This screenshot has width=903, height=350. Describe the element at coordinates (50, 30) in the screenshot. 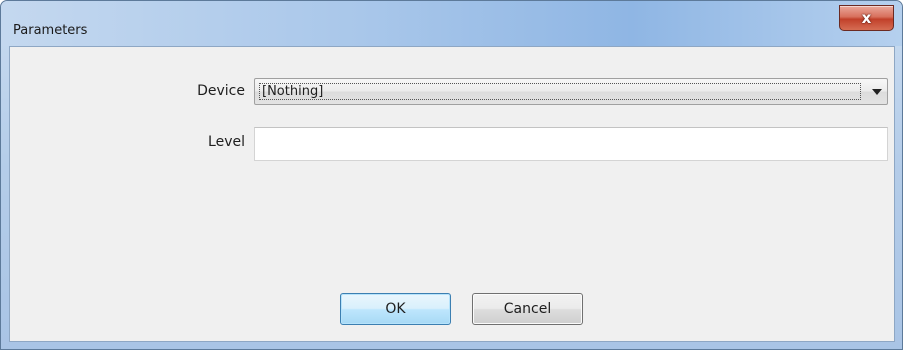

I see `window-title: Parameters` at that location.